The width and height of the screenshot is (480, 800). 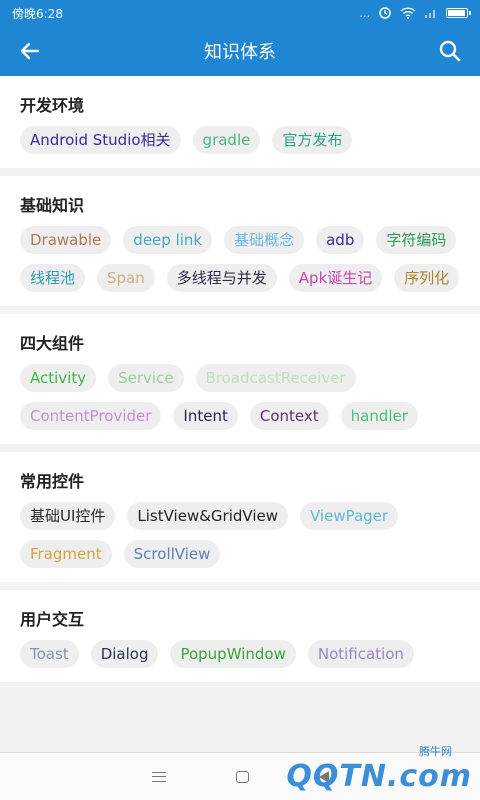 What do you see at coordinates (52, 619) in the screenshot?
I see `category-title: 用户交互` at bounding box center [52, 619].